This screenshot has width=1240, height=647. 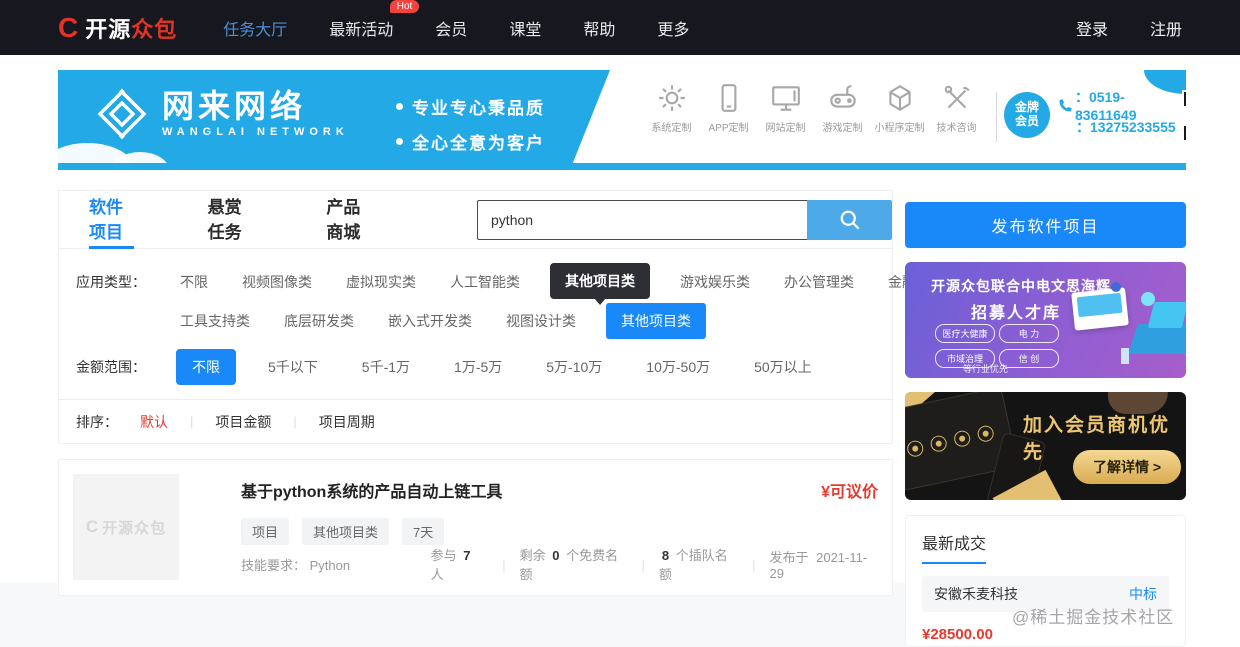 I want to click on deal-row: 安徽禾麦科技 中标, so click(x=1045, y=594).